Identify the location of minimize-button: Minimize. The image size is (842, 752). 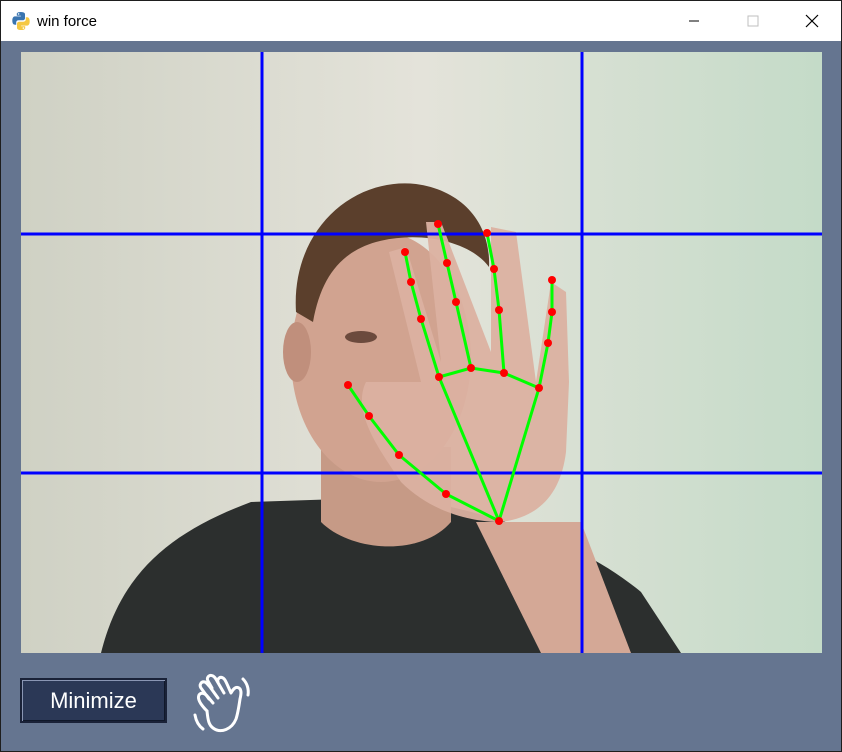
(93, 700).